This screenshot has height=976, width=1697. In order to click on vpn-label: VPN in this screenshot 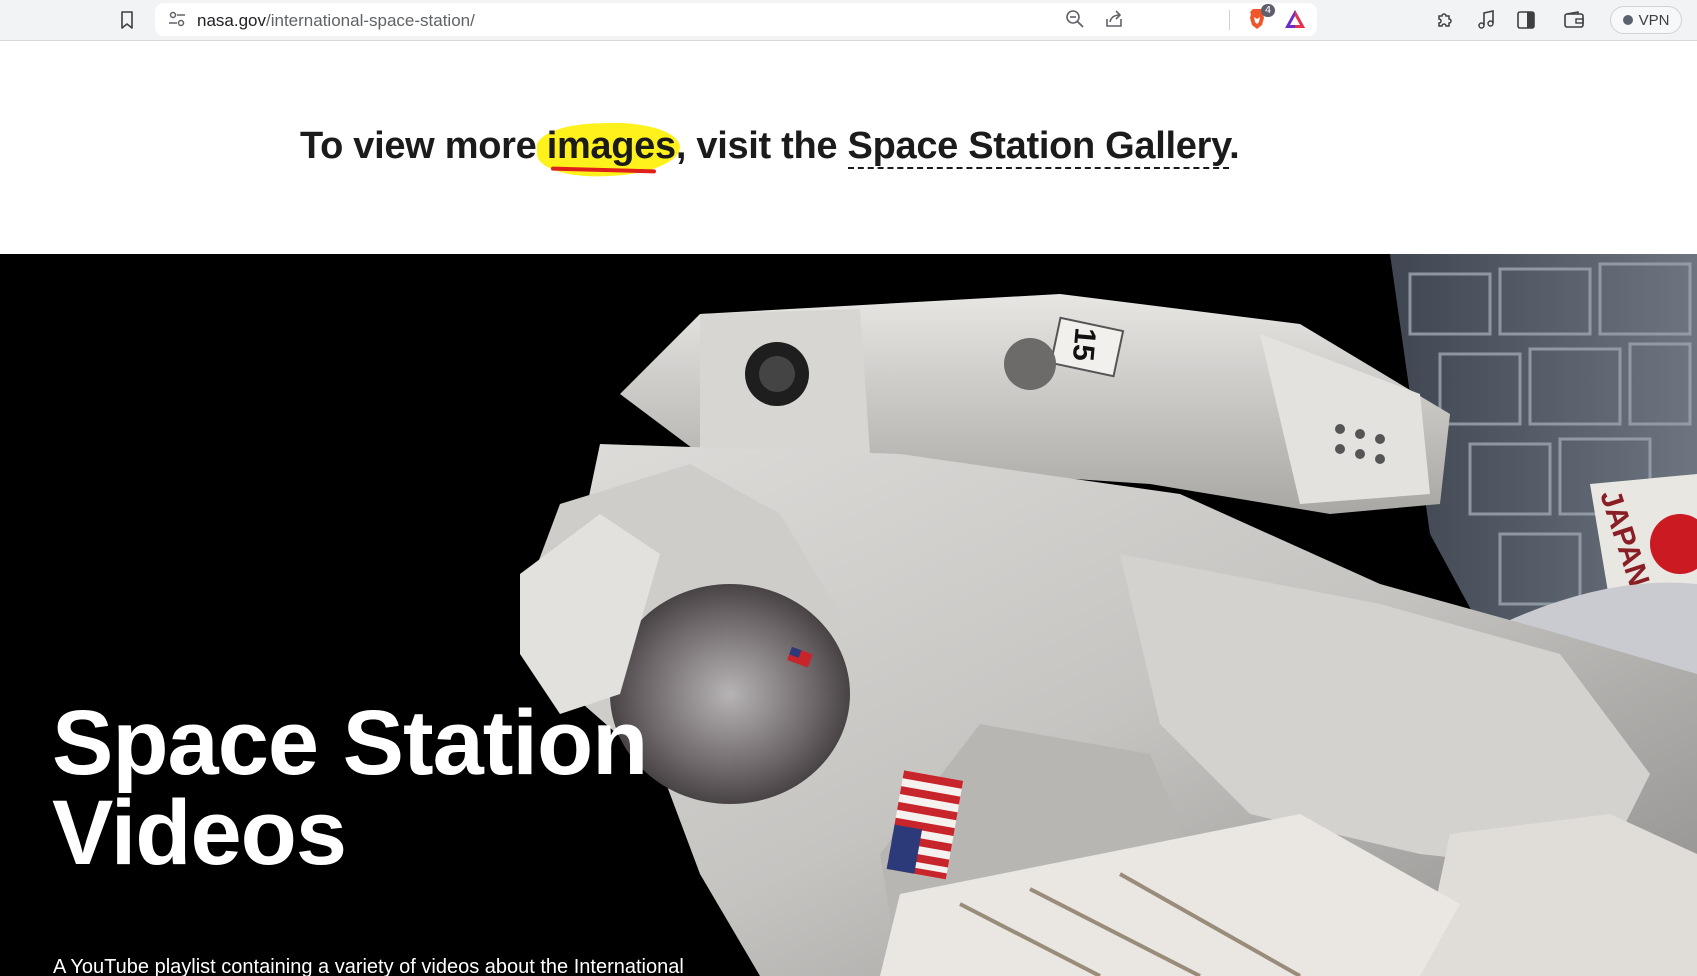, I will do `click(1654, 20)`.